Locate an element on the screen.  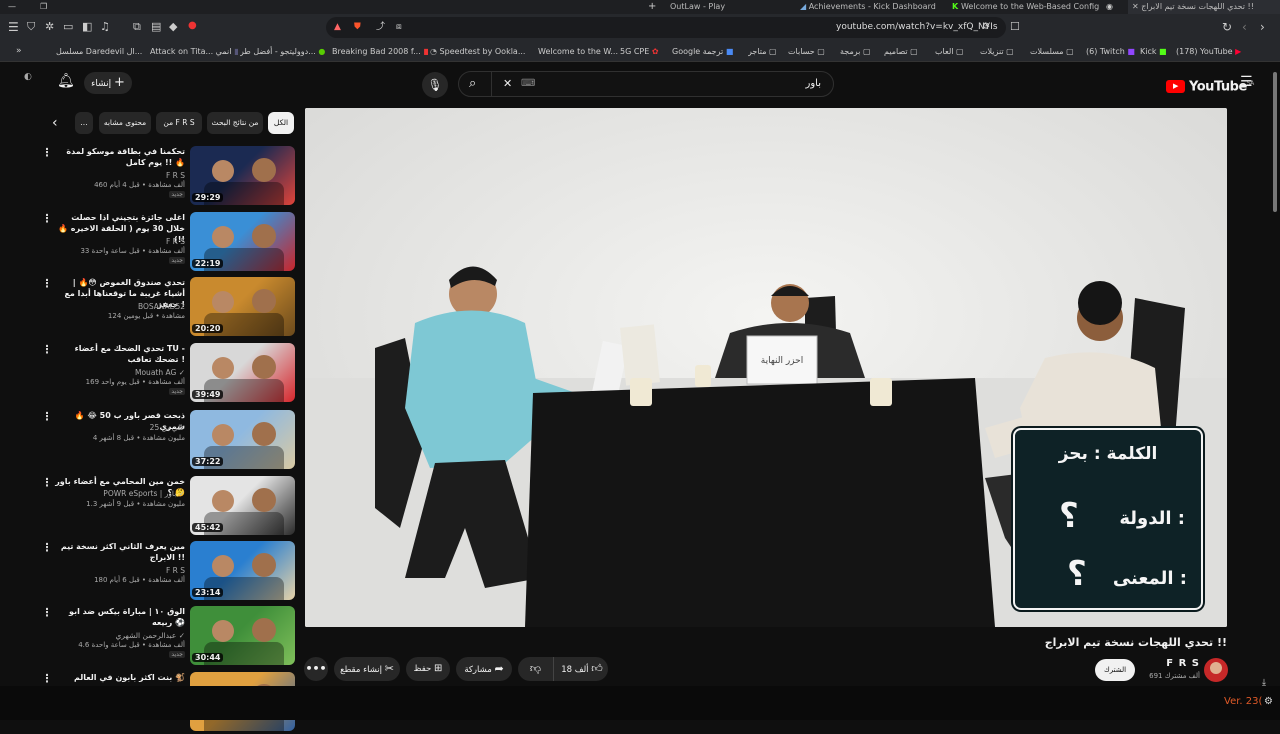
video-thumbnail: 23:14 is located at coordinates (242, 570).